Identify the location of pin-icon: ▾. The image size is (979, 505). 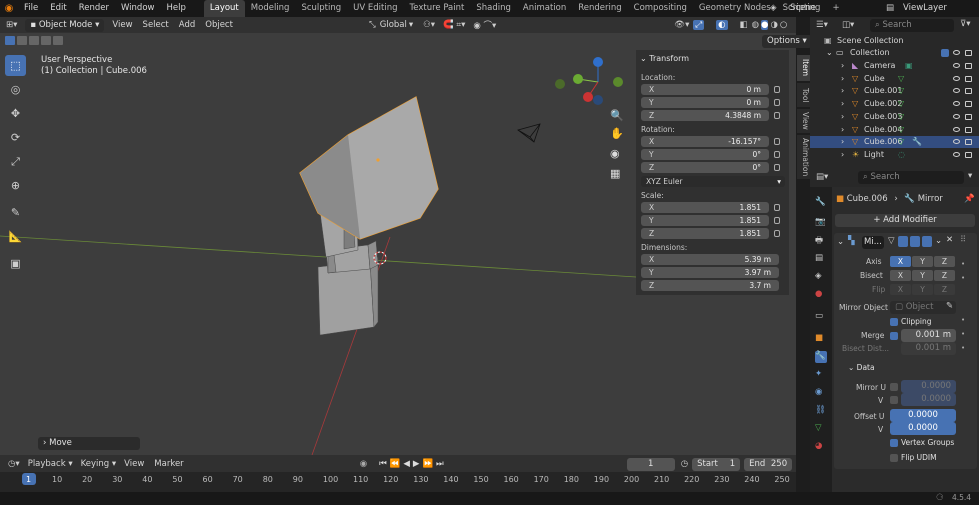
(970, 176).